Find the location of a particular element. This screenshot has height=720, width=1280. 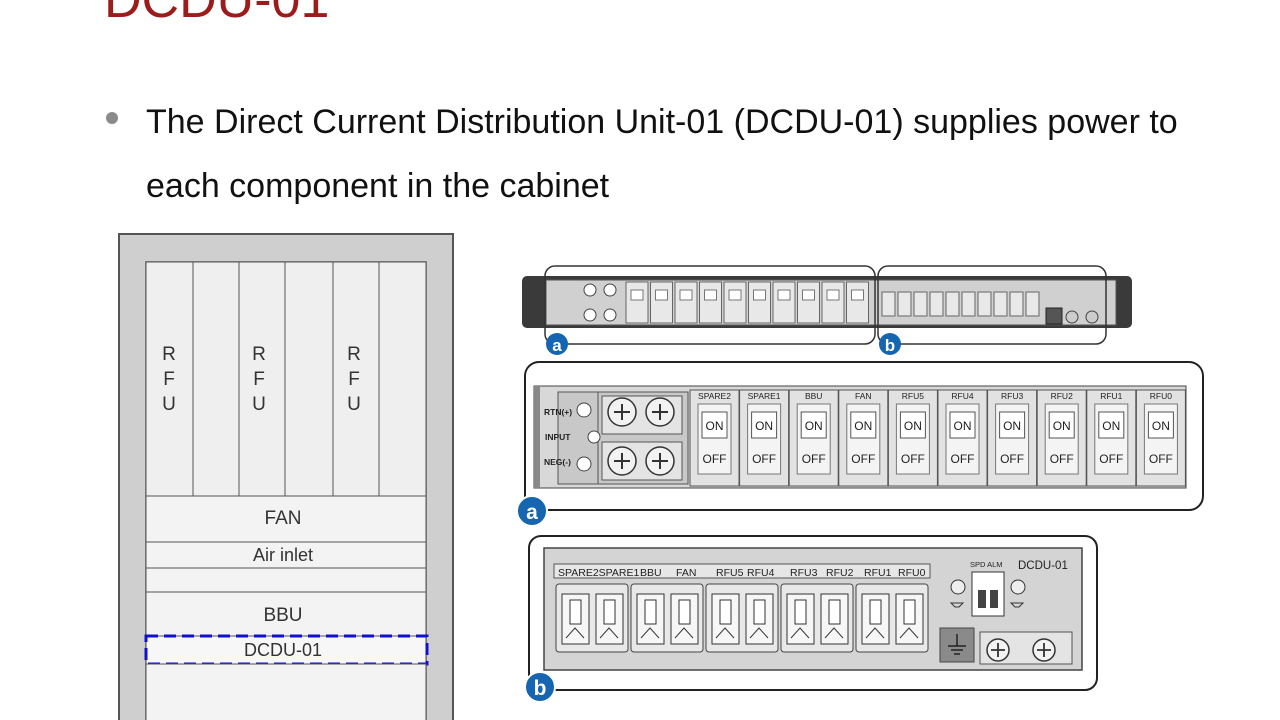

label-rfu5: RFU5 is located at coordinates (730, 573).